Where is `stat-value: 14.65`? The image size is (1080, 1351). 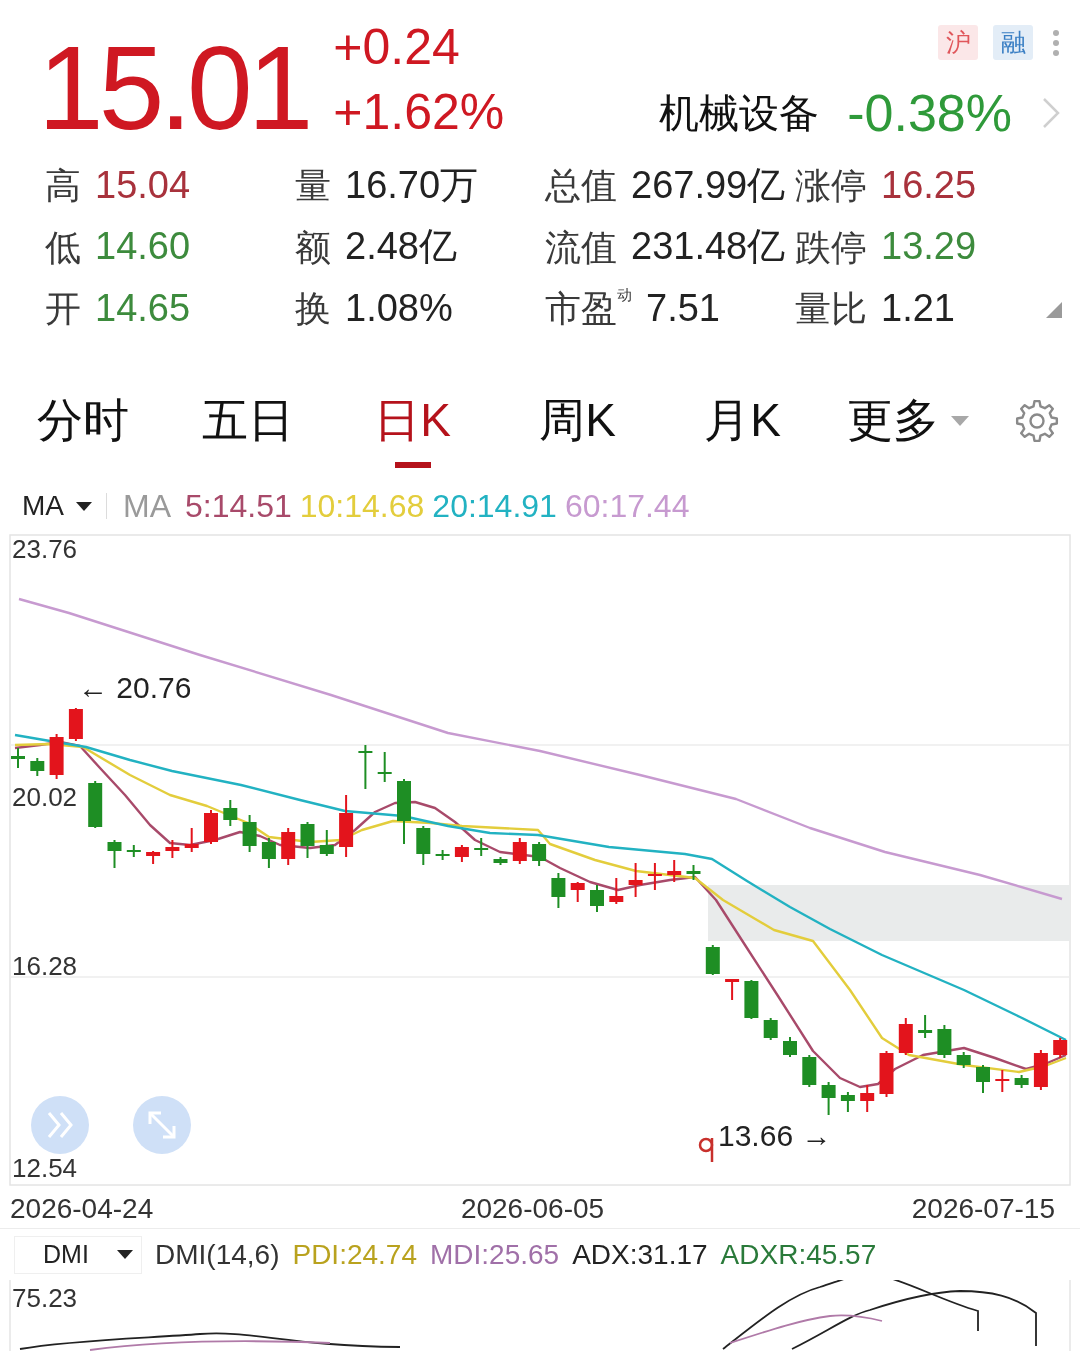
stat-value: 14.65 is located at coordinates (143, 309).